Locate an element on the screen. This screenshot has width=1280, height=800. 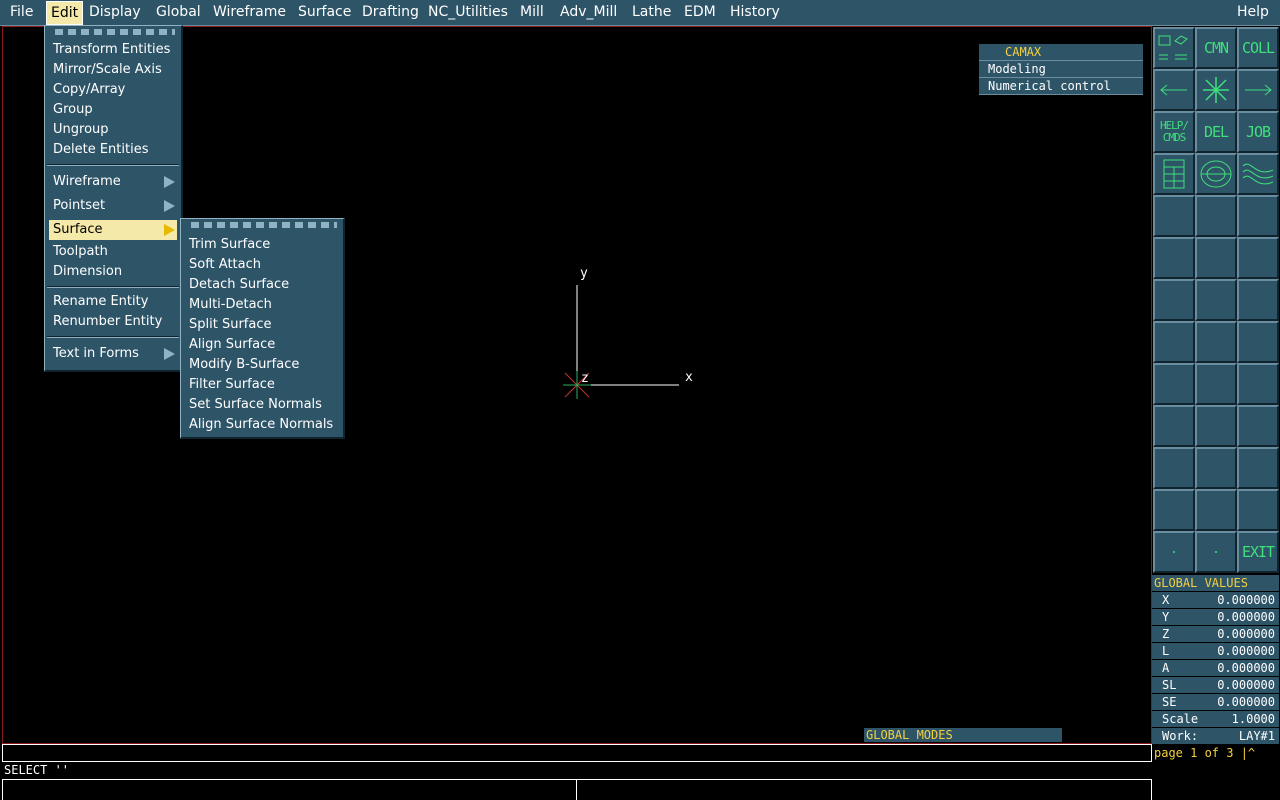
menu-item-rename-entity: Rename Entity is located at coordinates (113, 302).